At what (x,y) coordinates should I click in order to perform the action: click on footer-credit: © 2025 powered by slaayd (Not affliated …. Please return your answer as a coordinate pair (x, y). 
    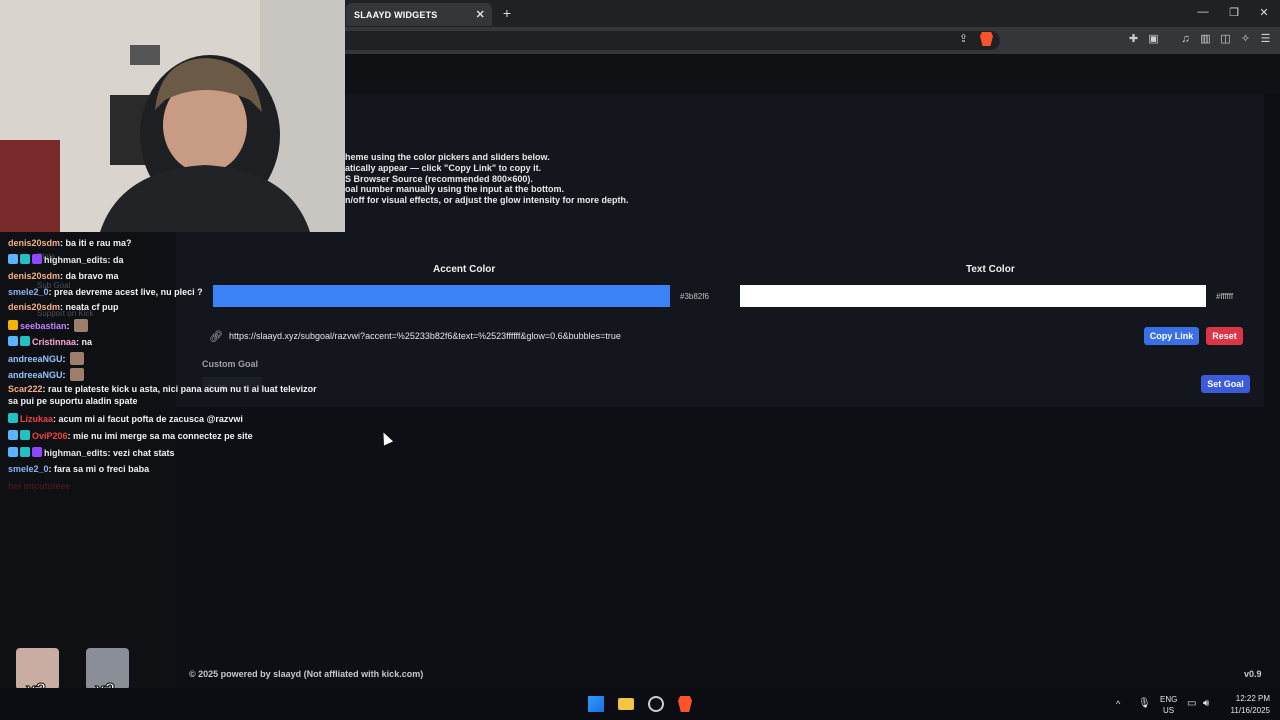
    Looking at the image, I should click on (306, 674).